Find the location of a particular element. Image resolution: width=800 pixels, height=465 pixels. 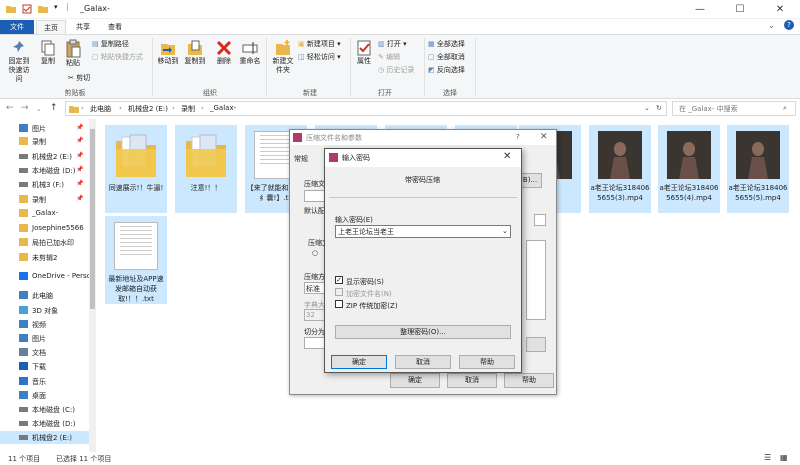

invert-selection-button: ◩ 反向选择 is located at coordinates (446, 70).